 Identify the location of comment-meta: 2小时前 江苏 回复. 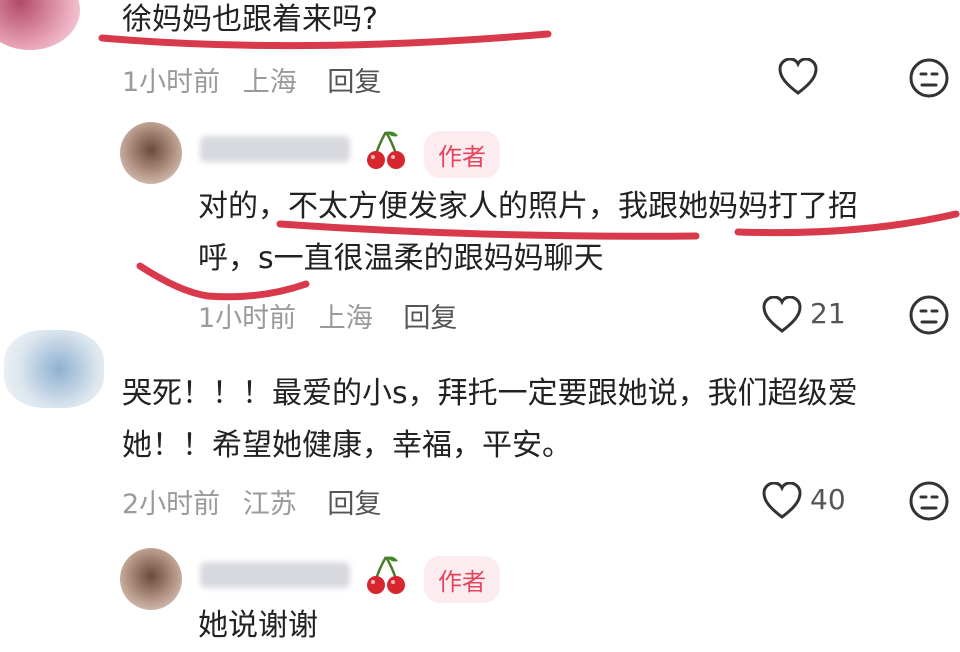
(251, 501).